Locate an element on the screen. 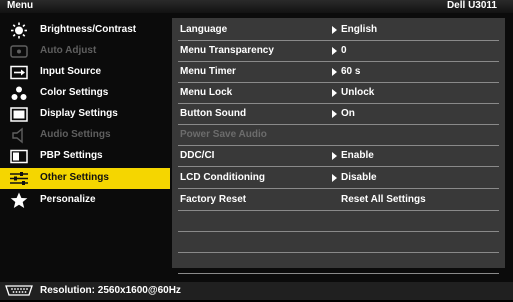 The image size is (513, 302). setting-value: Enable is located at coordinates (357, 155).